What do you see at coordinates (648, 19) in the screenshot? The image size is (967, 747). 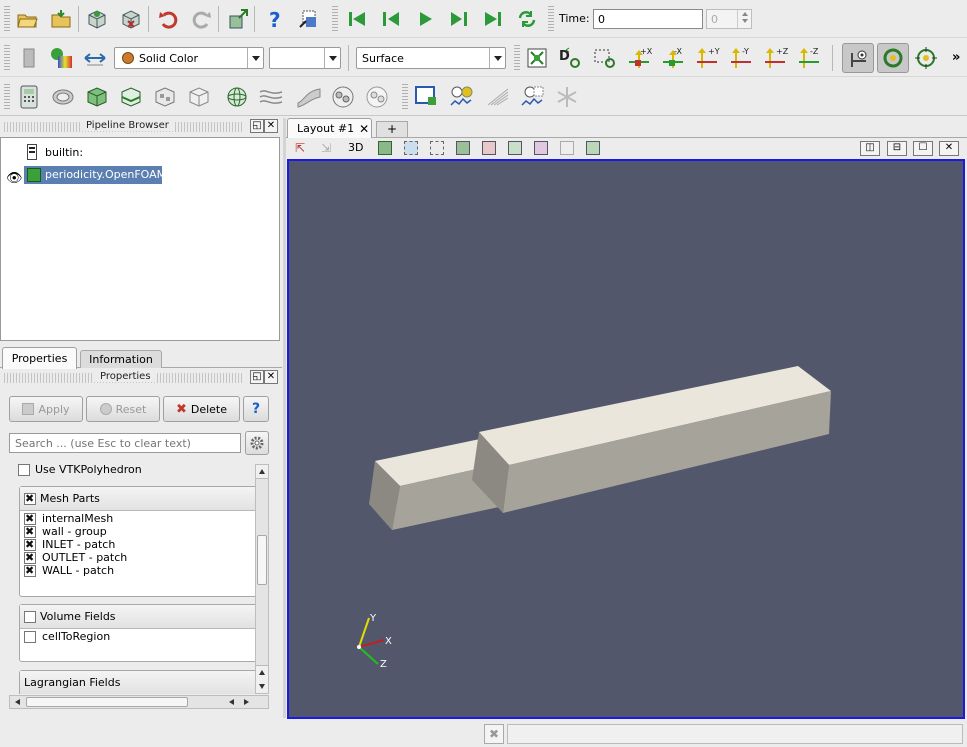 I see `time-input` at bounding box center [648, 19].